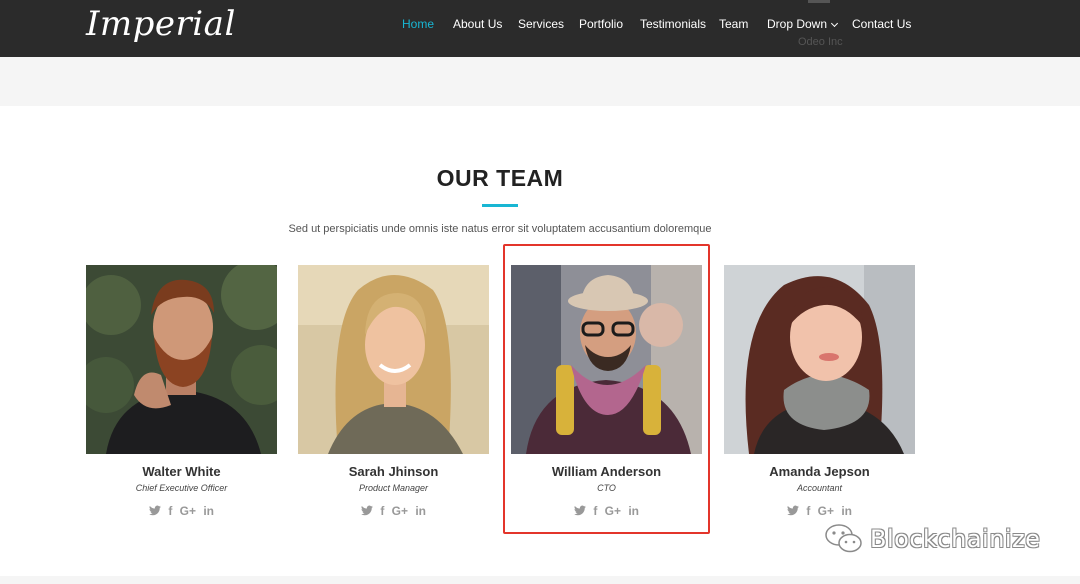 This screenshot has width=1080, height=584. I want to click on nav-home: Home, so click(418, 24).